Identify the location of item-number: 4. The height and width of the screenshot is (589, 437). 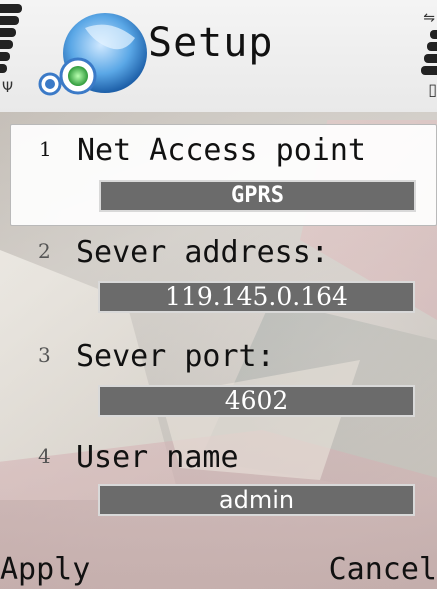
(44, 456).